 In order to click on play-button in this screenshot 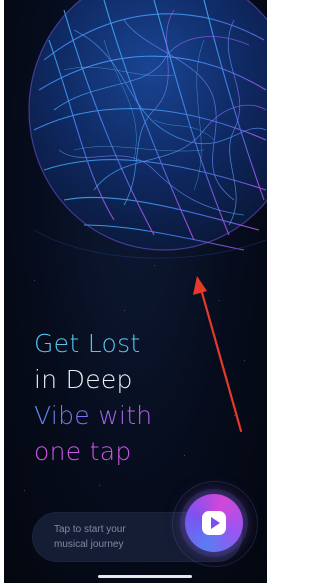, I will do `click(214, 523)`.